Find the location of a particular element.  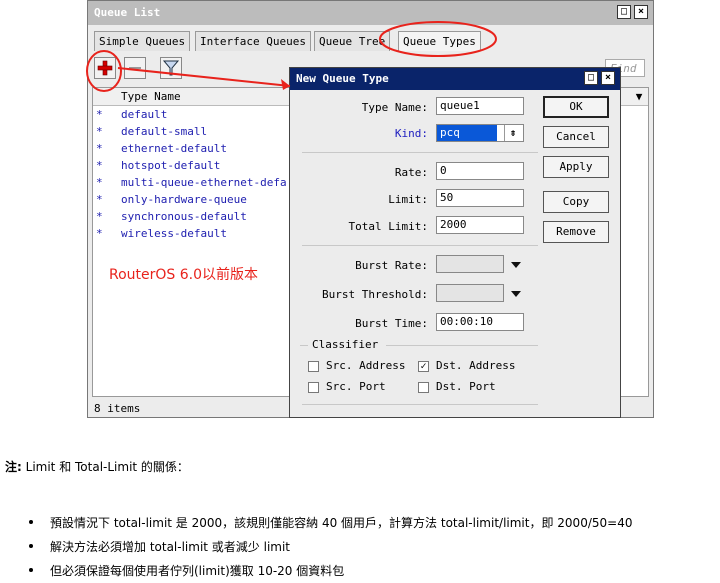

filter-button is located at coordinates (171, 68).